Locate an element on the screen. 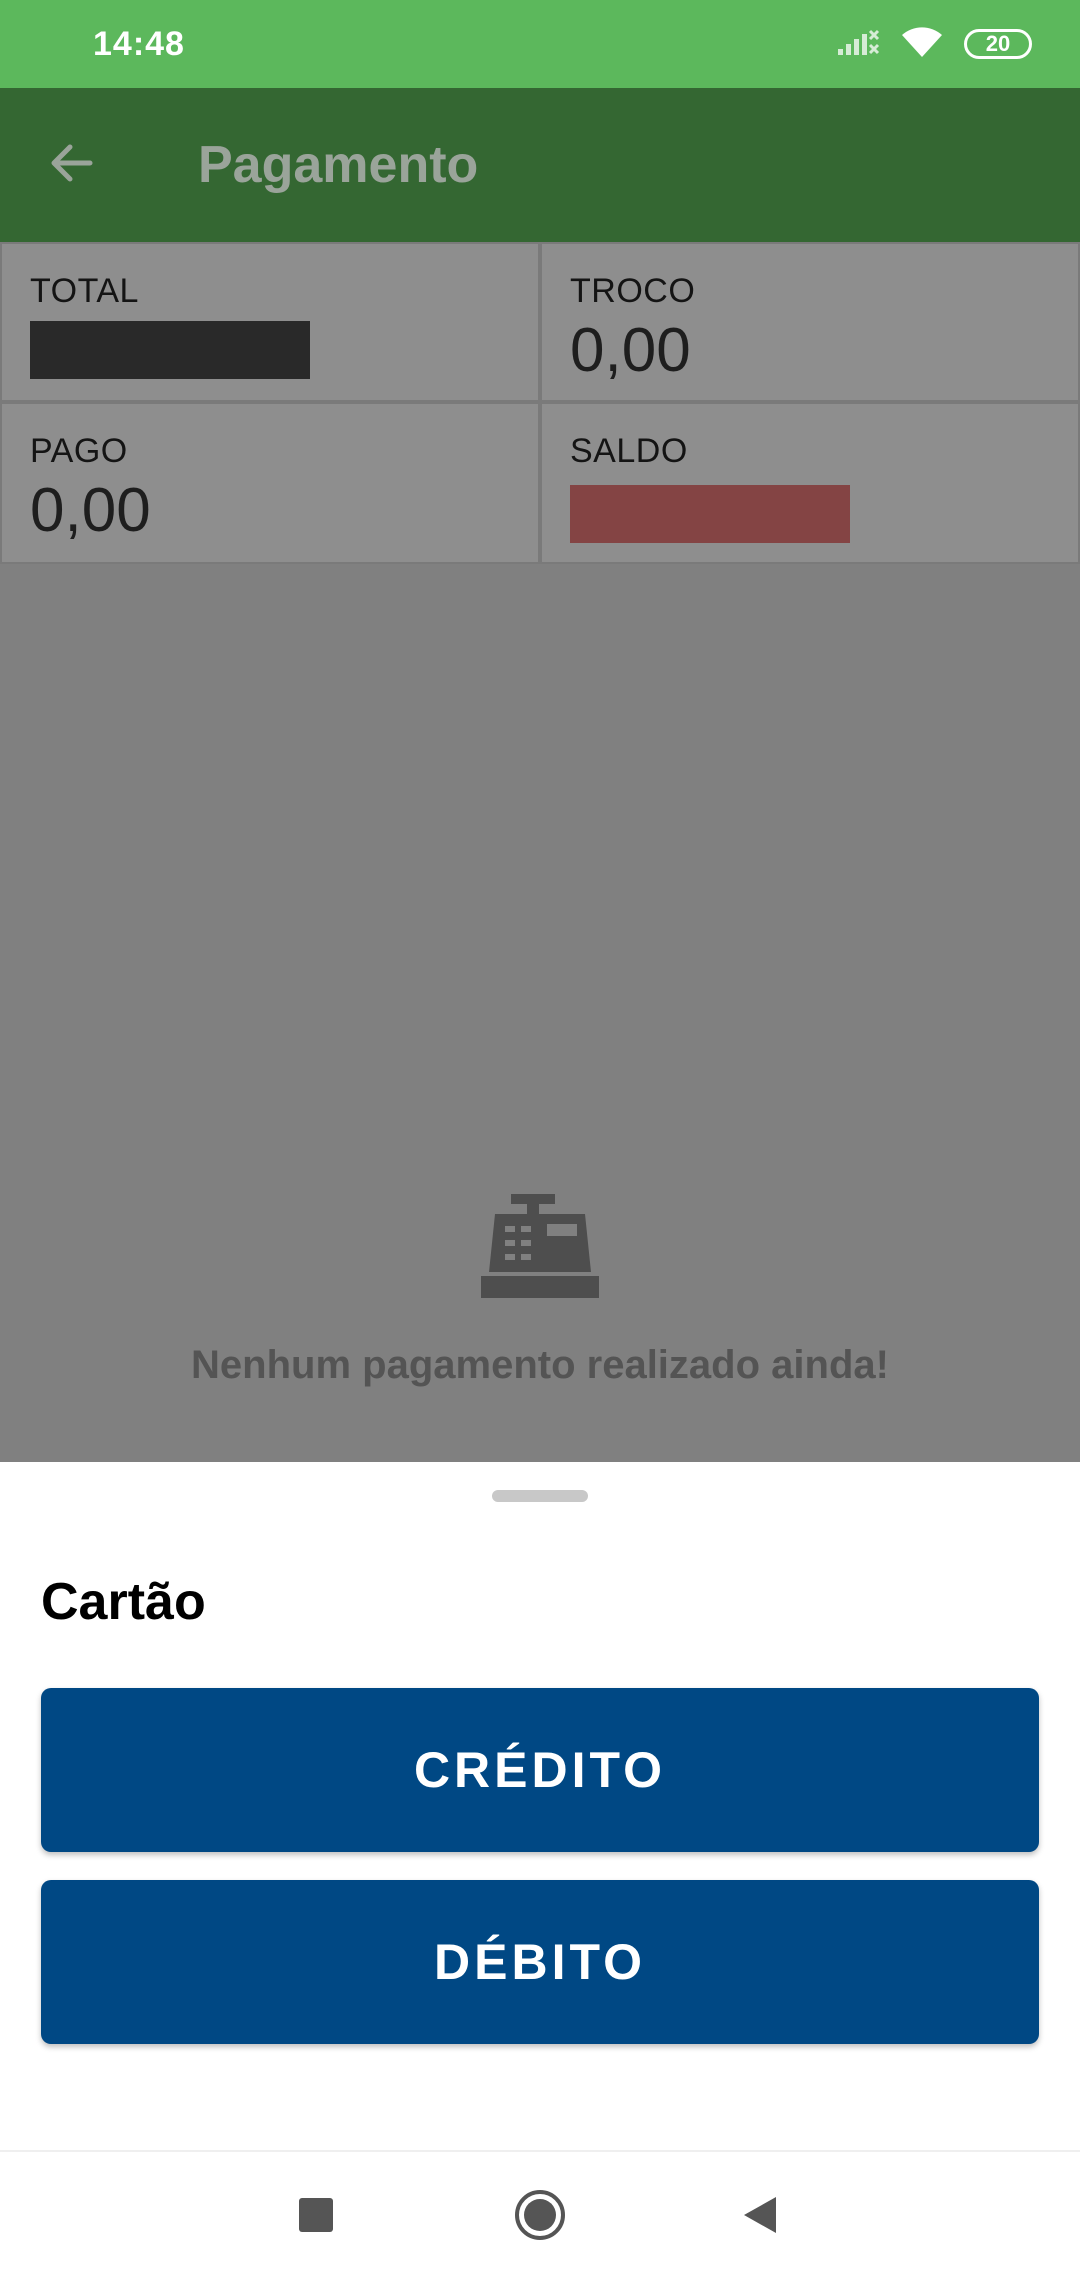 This screenshot has height=2280, width=1080. back-triangle-icon is located at coordinates (760, 2217).